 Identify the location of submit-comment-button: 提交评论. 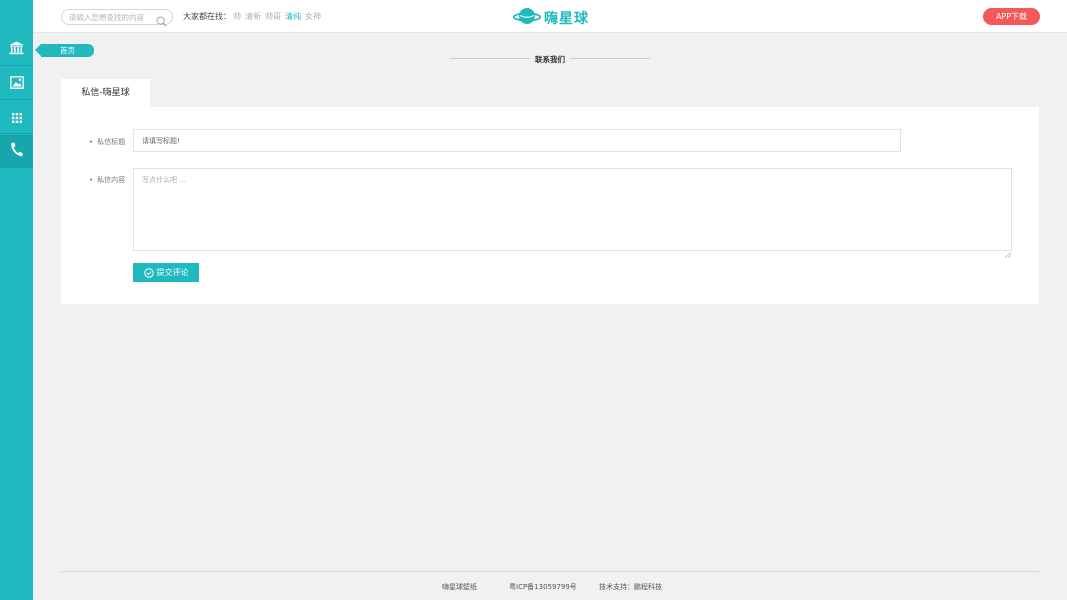
(166, 272).